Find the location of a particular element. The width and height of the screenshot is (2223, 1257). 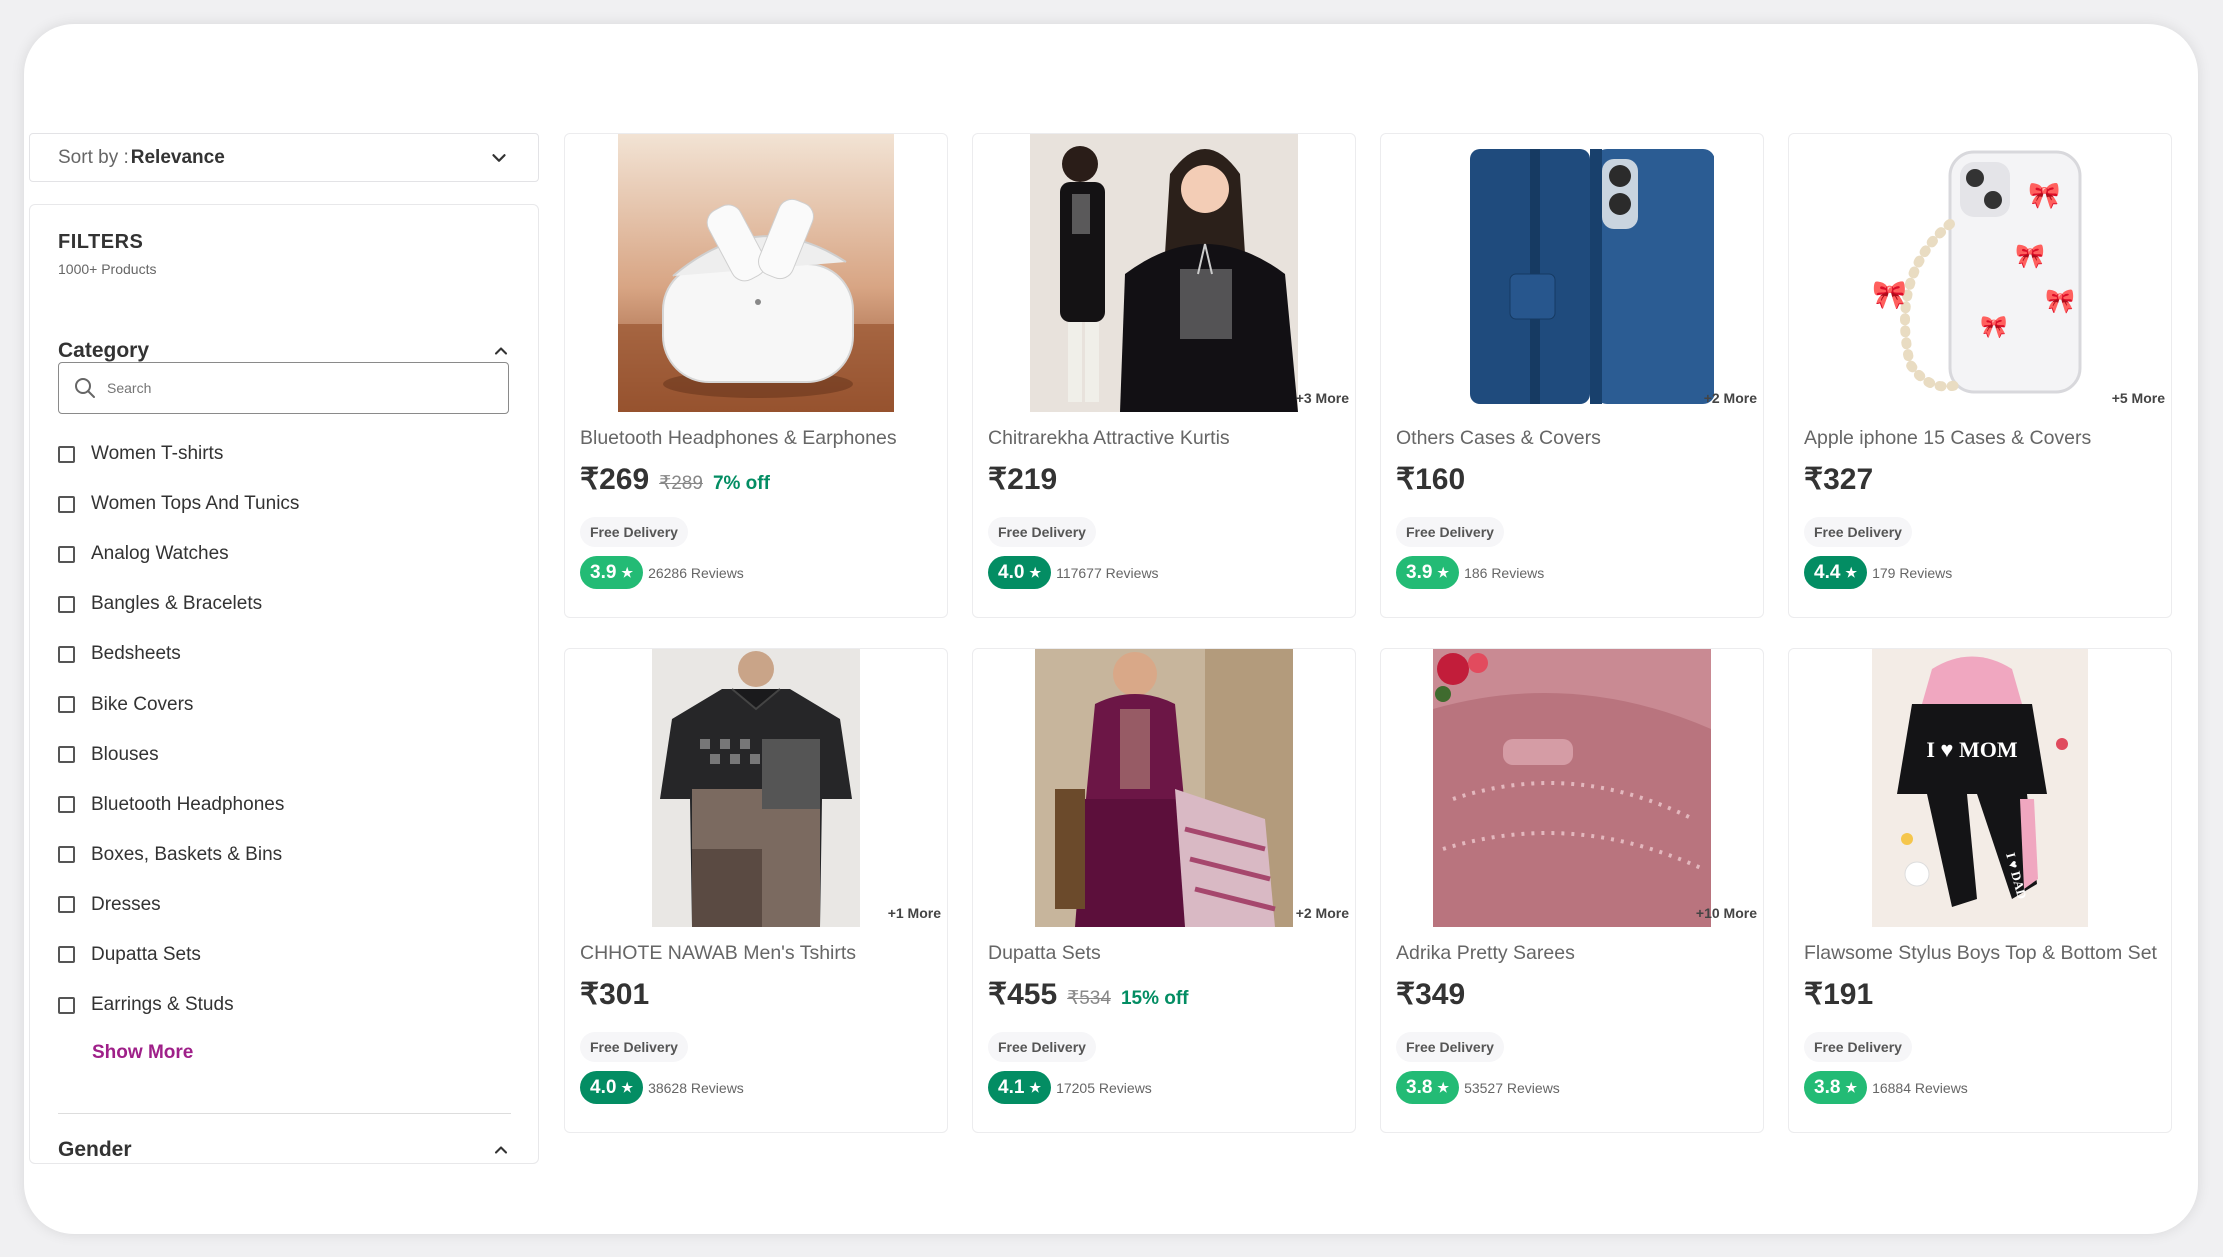

category-item-bike-covers: Bike Covers is located at coordinates (278, 704).